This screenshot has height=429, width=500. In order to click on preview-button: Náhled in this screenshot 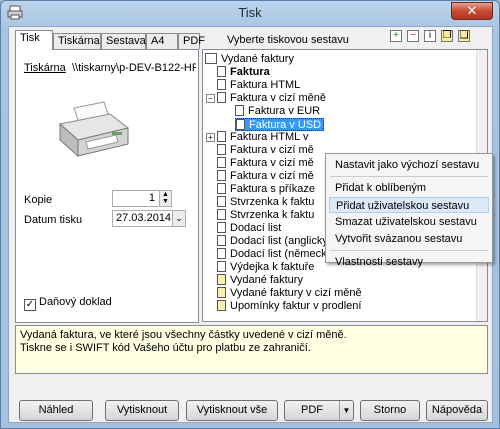, I will do `click(56, 410)`.